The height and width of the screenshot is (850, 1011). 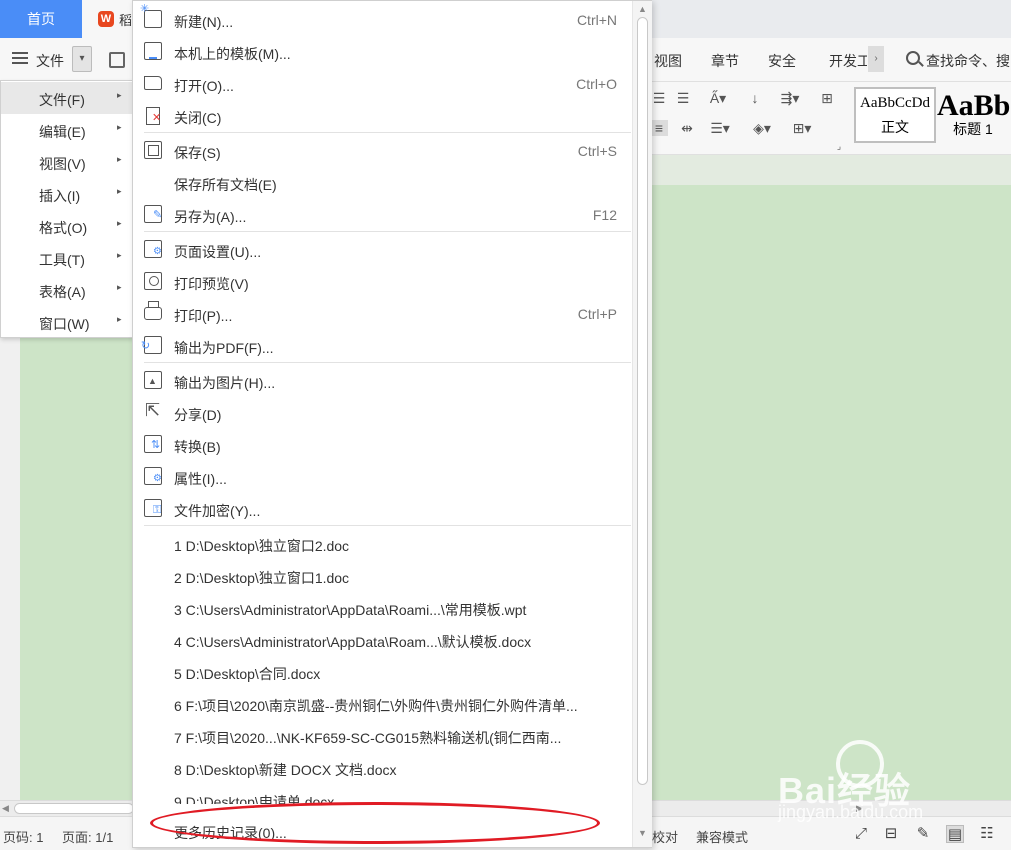 I want to click on tab-security: 安全, so click(x=782, y=61).